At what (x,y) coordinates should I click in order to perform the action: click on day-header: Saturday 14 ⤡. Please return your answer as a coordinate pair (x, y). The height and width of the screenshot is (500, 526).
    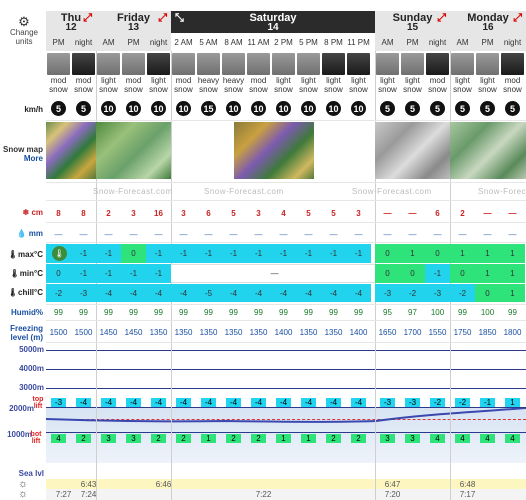
    Looking at the image, I should click on (273, 22).